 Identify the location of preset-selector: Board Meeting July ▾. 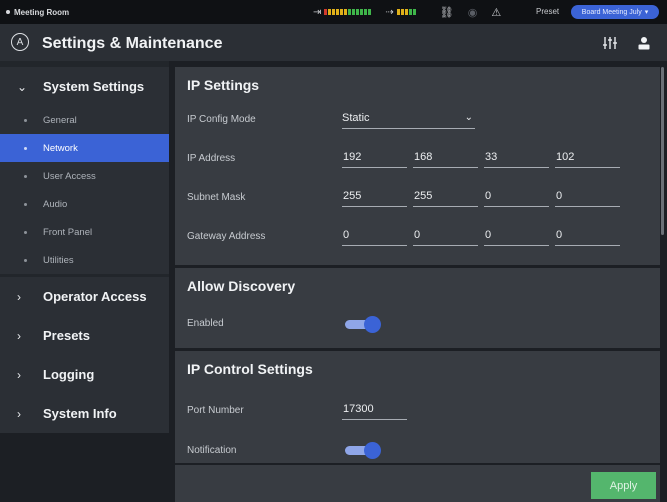
(615, 12).